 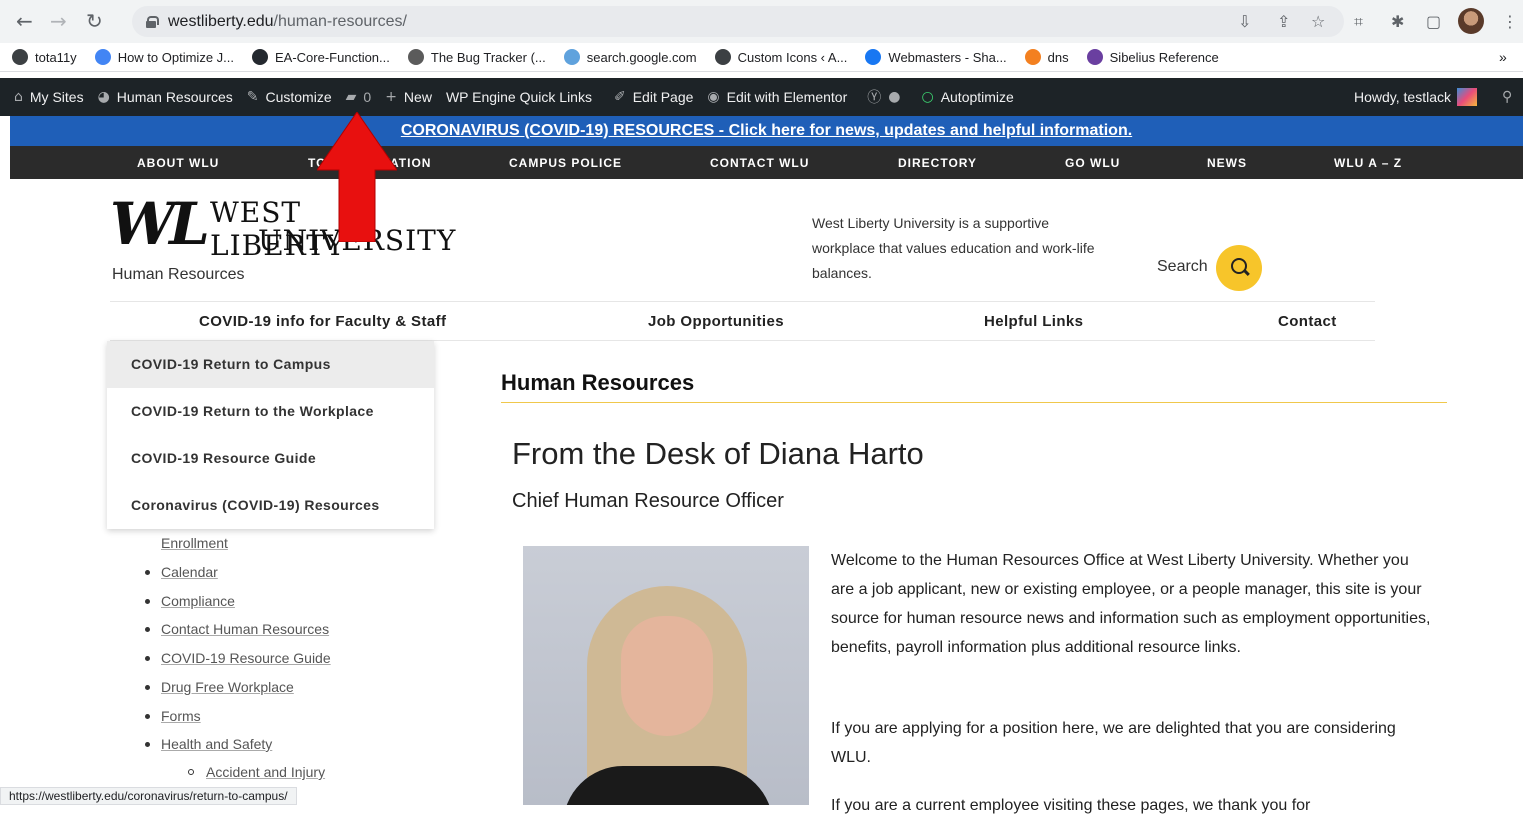 I want to click on nav-wlu-a-z: WLU A – Z, so click(x=1368, y=163).